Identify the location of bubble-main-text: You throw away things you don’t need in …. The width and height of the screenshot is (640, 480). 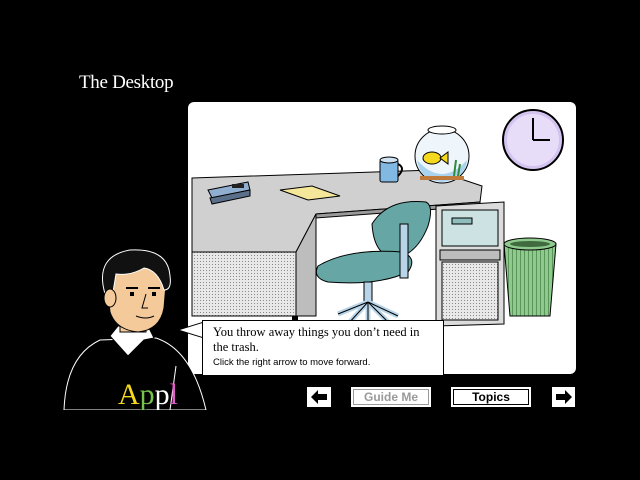
(316, 339).